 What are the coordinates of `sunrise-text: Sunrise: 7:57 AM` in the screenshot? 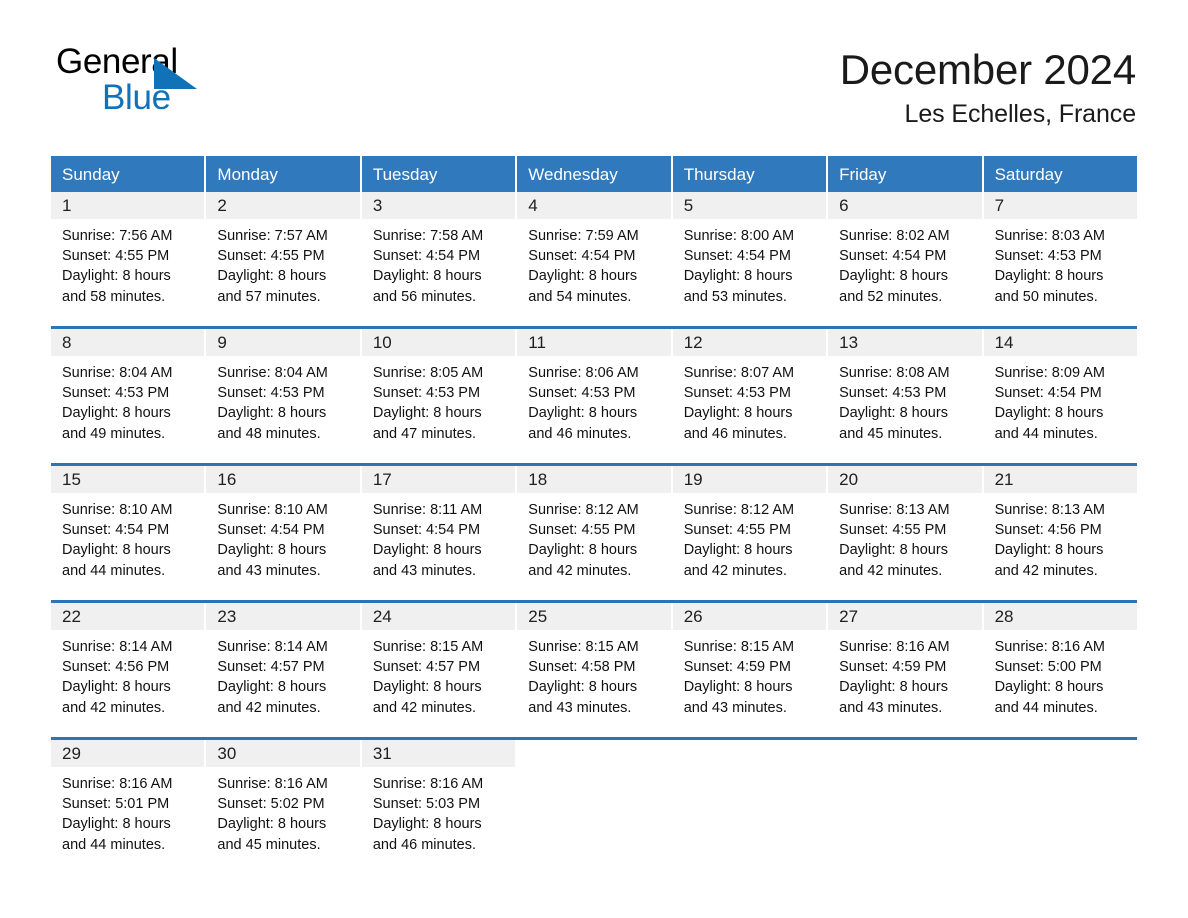 It's located at (272, 236).